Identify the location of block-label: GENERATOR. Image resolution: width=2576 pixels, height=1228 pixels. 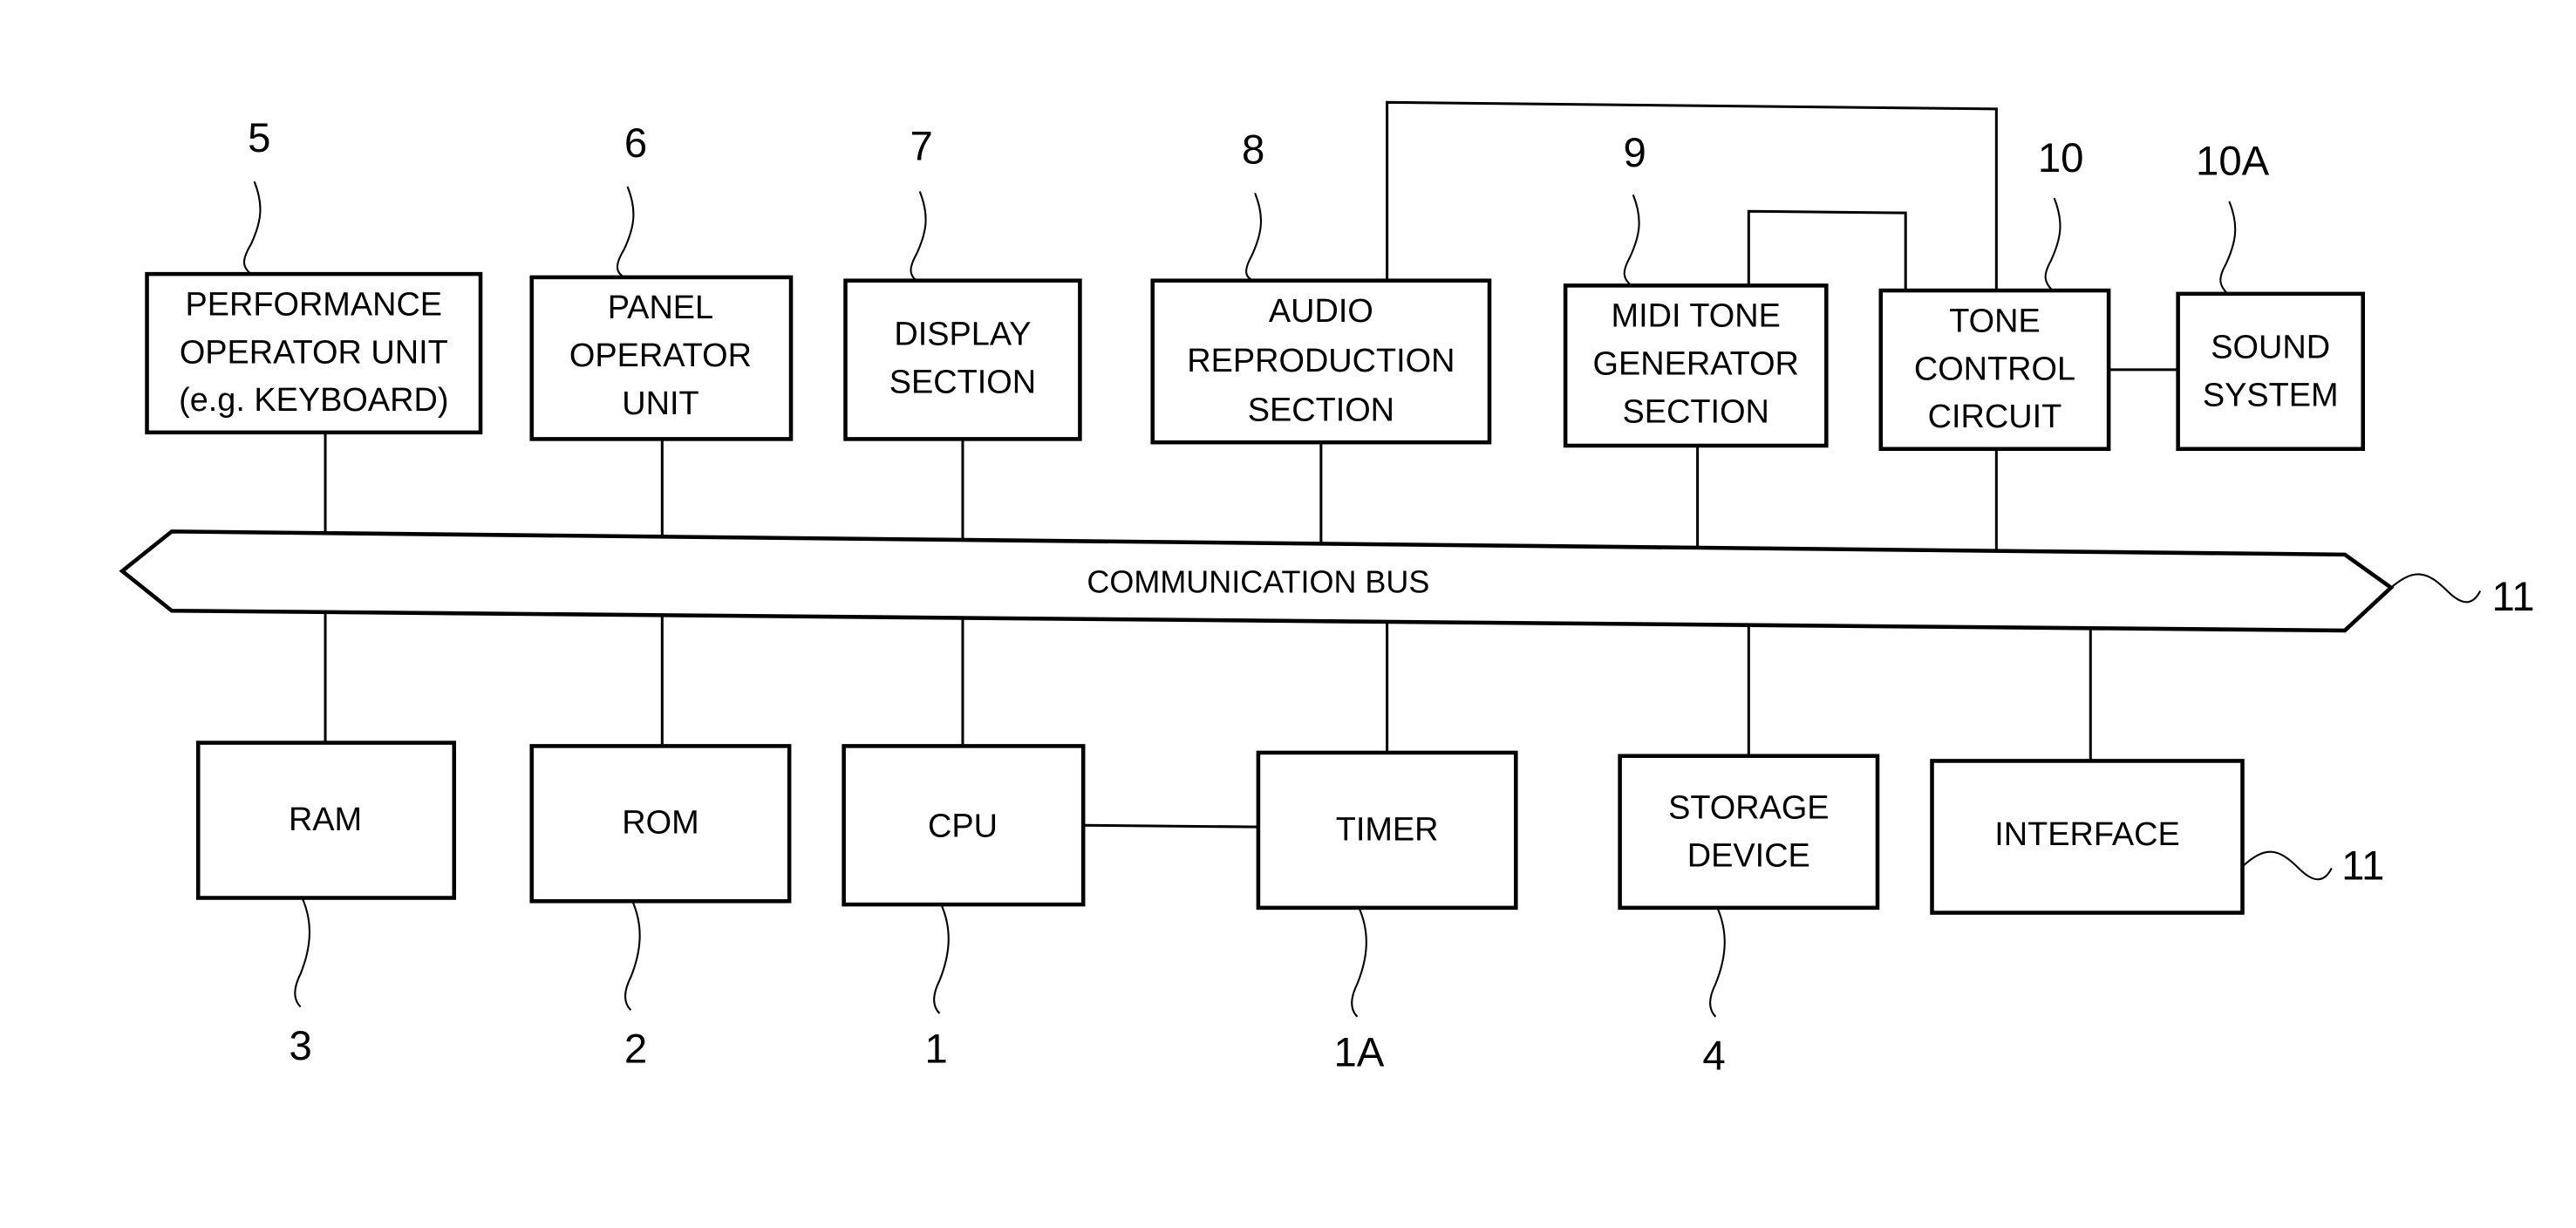
(1696, 364).